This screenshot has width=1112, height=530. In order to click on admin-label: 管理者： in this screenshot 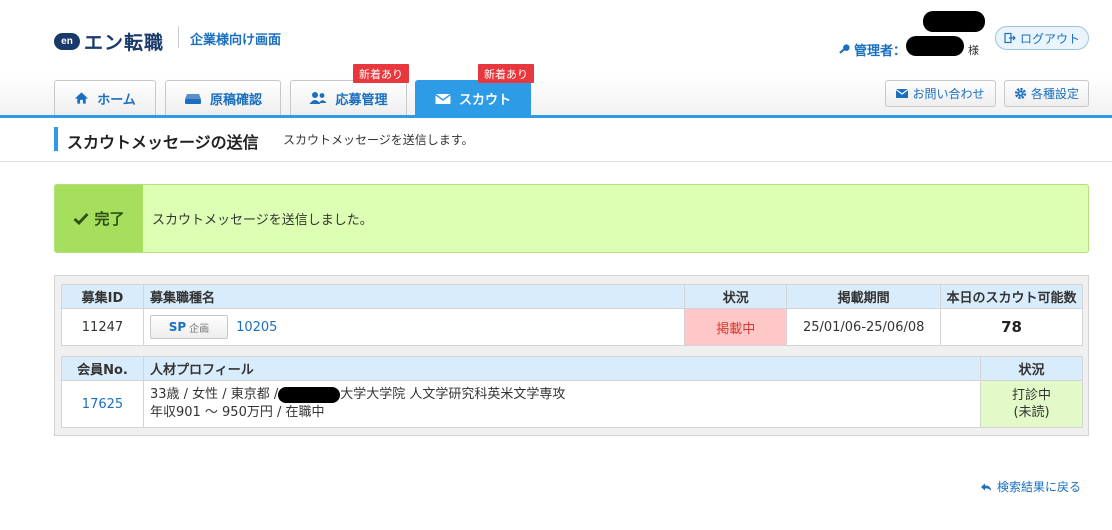, I will do `click(872, 49)`.